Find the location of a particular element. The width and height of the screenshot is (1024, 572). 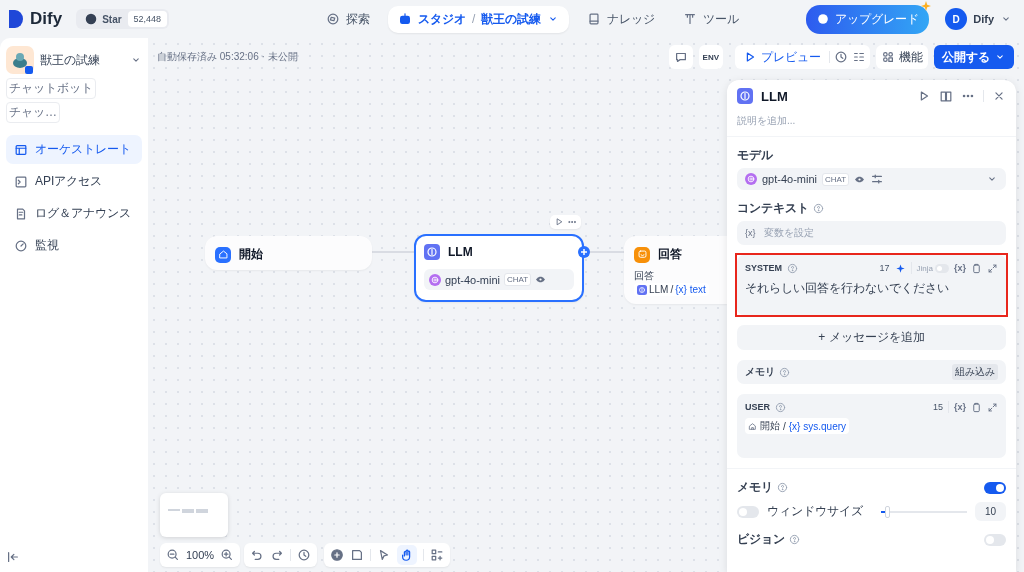

gauge-icon is located at coordinates (21, 245).